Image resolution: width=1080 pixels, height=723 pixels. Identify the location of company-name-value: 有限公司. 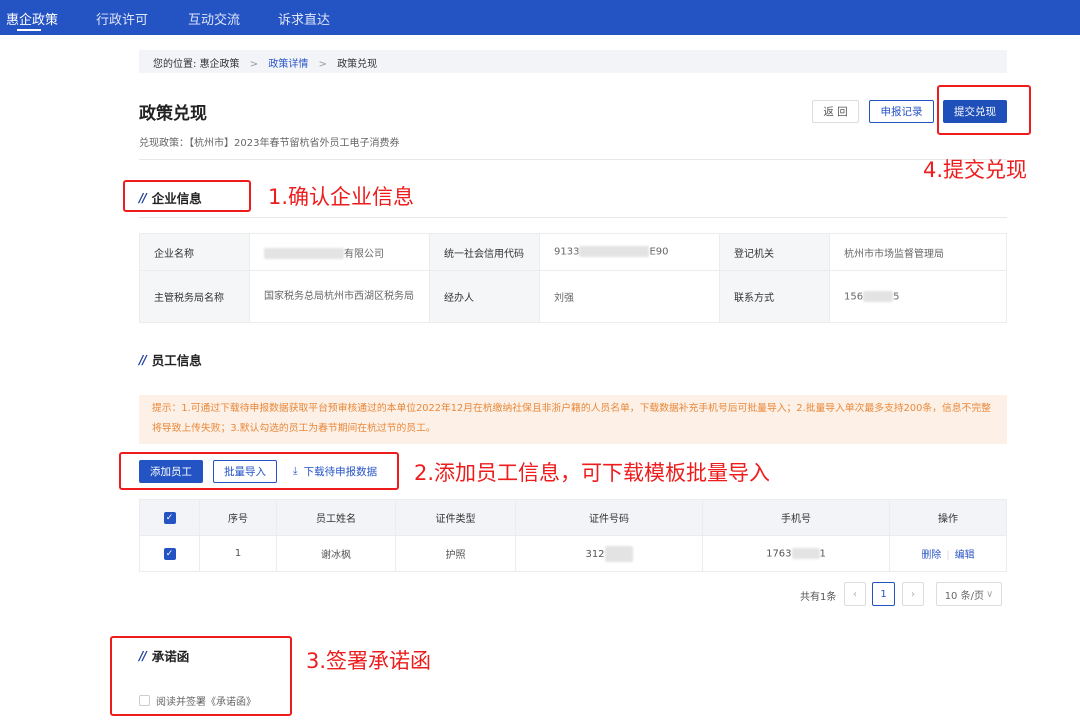
(339, 252).